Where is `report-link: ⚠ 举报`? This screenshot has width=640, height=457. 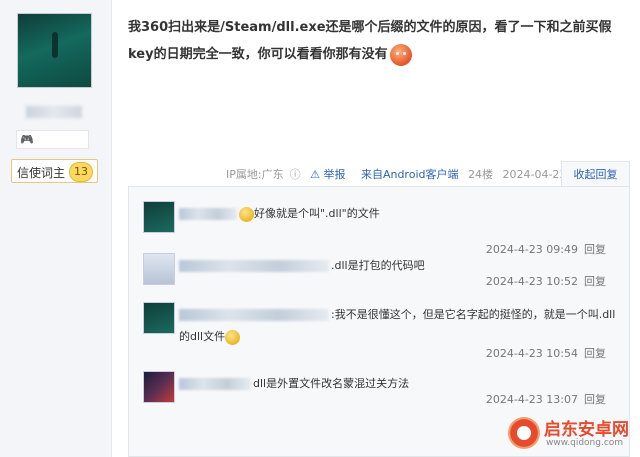
report-link: ⚠ 举报 is located at coordinates (330, 174).